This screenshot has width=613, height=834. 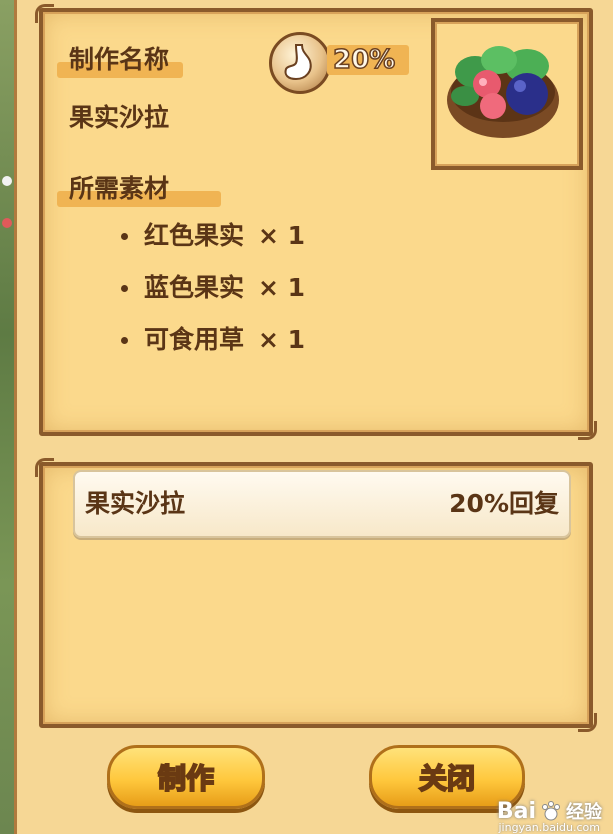 What do you see at coordinates (194, 339) in the screenshot?
I see `material-name: 可食用草` at bounding box center [194, 339].